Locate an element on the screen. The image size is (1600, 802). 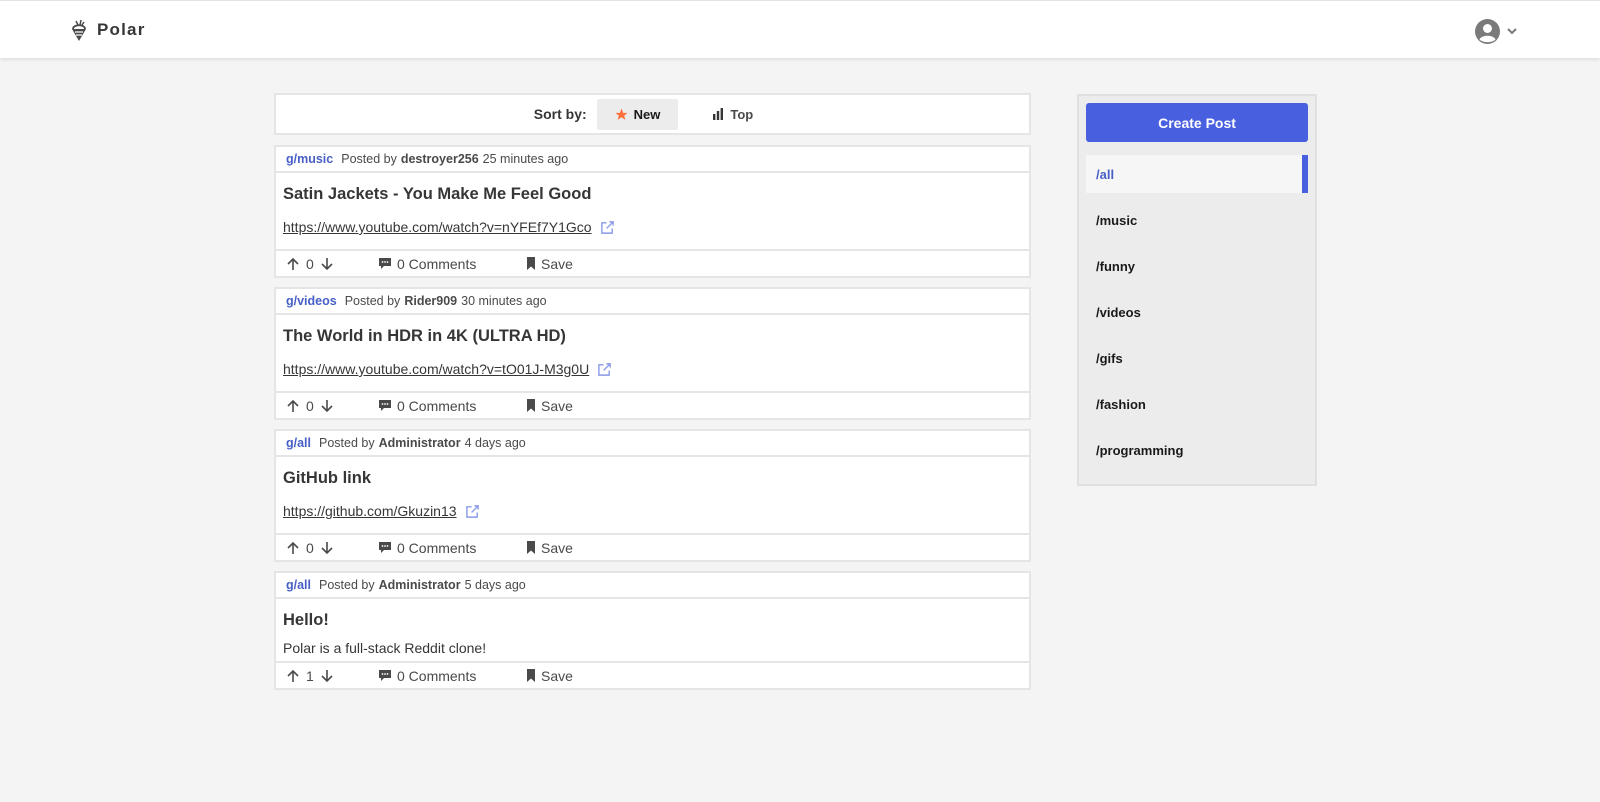
post-time: 5 days ago is located at coordinates (495, 585).